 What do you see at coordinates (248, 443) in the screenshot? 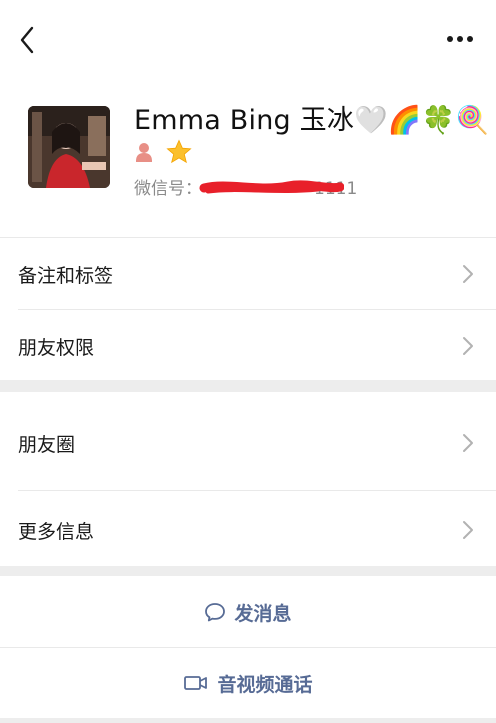
I see `menu-item-moments: 朋友圈` at bounding box center [248, 443].